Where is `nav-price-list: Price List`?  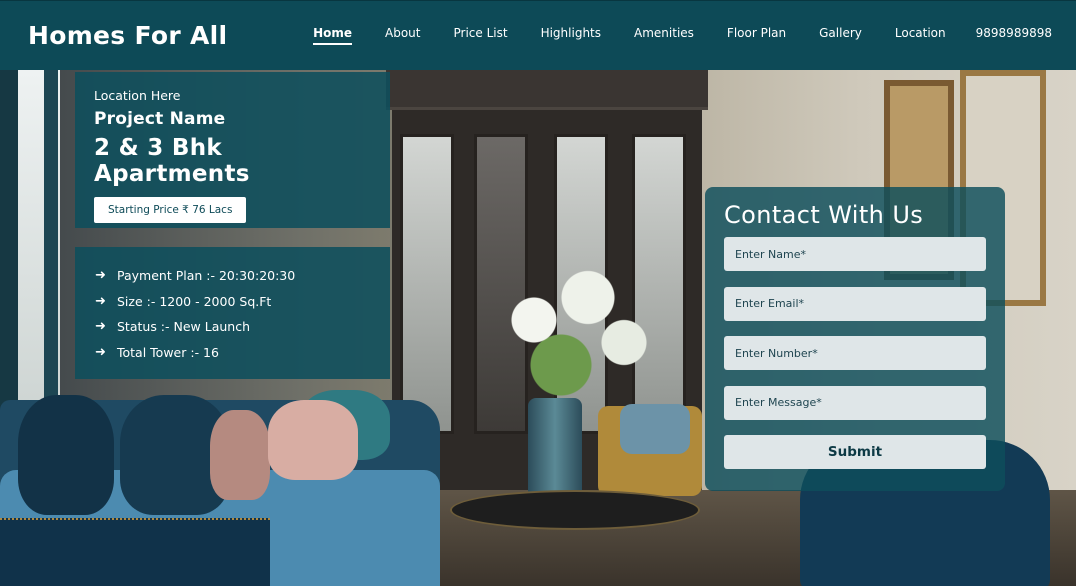
nav-price-list: Price List is located at coordinates (481, 35).